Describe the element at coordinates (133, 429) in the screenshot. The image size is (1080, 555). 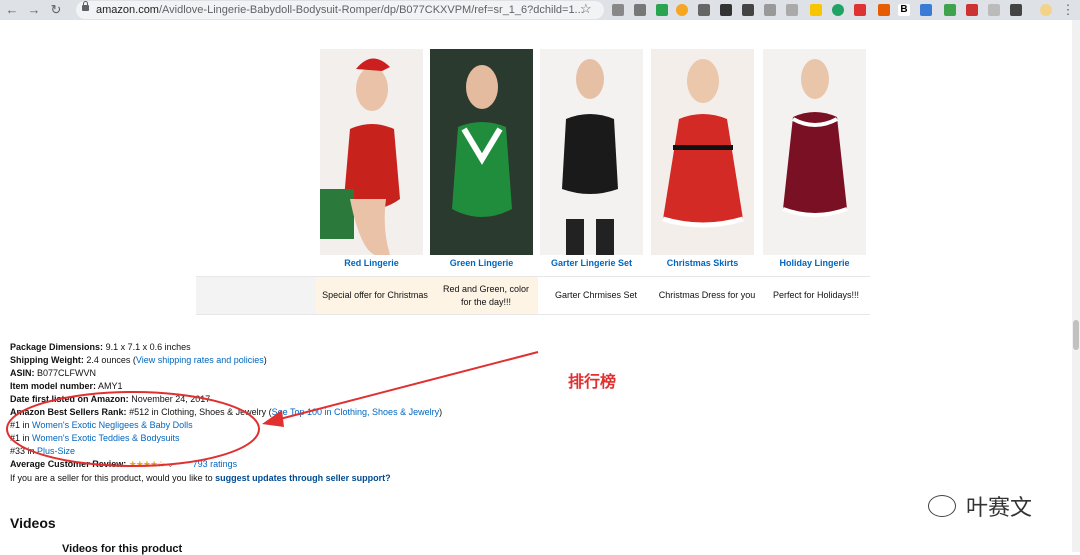
I see `annotation-circle` at that location.